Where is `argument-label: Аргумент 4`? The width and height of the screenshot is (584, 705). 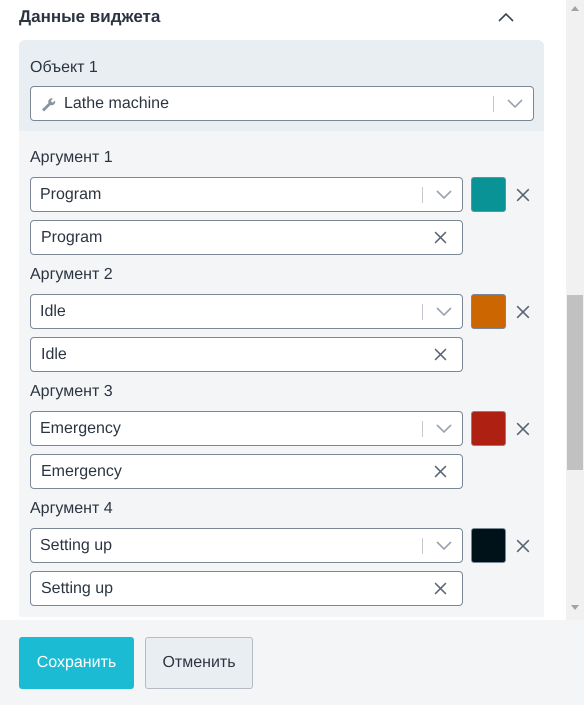
argument-label: Аргумент 4 is located at coordinates (72, 509).